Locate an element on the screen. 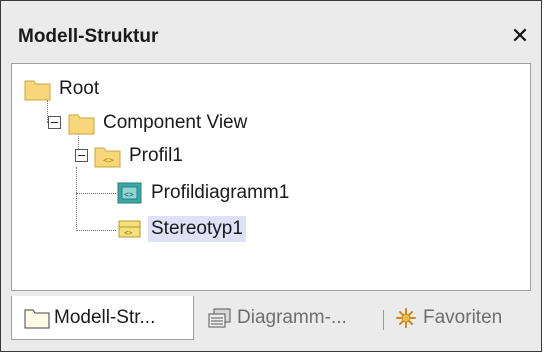 This screenshot has height=354, width=544. tree-node-label: Root is located at coordinates (79, 88).